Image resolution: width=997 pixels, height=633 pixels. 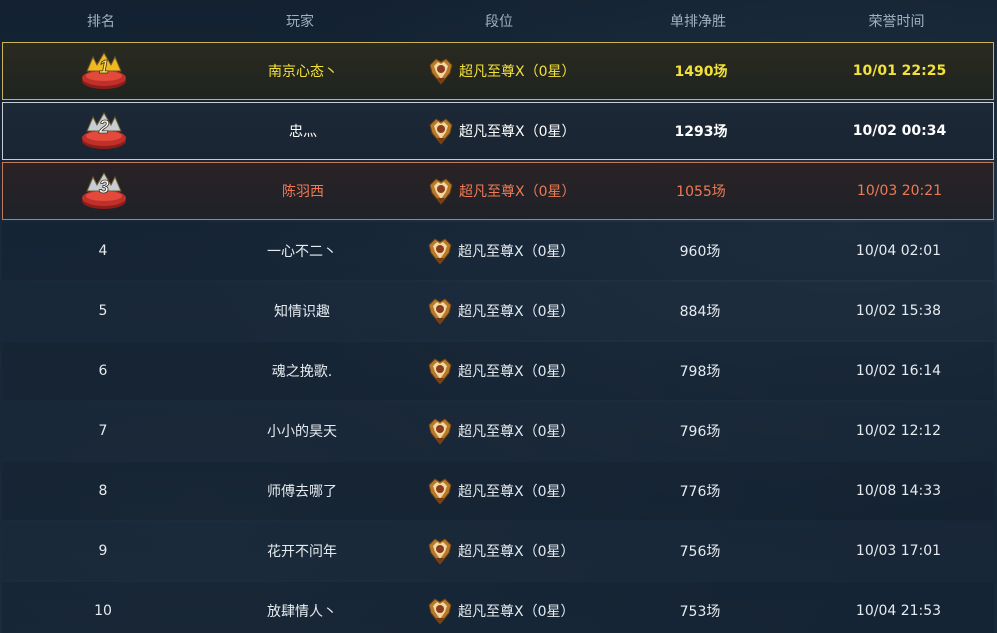 I want to click on honor-time: 10/02 15:38, so click(x=898, y=311).